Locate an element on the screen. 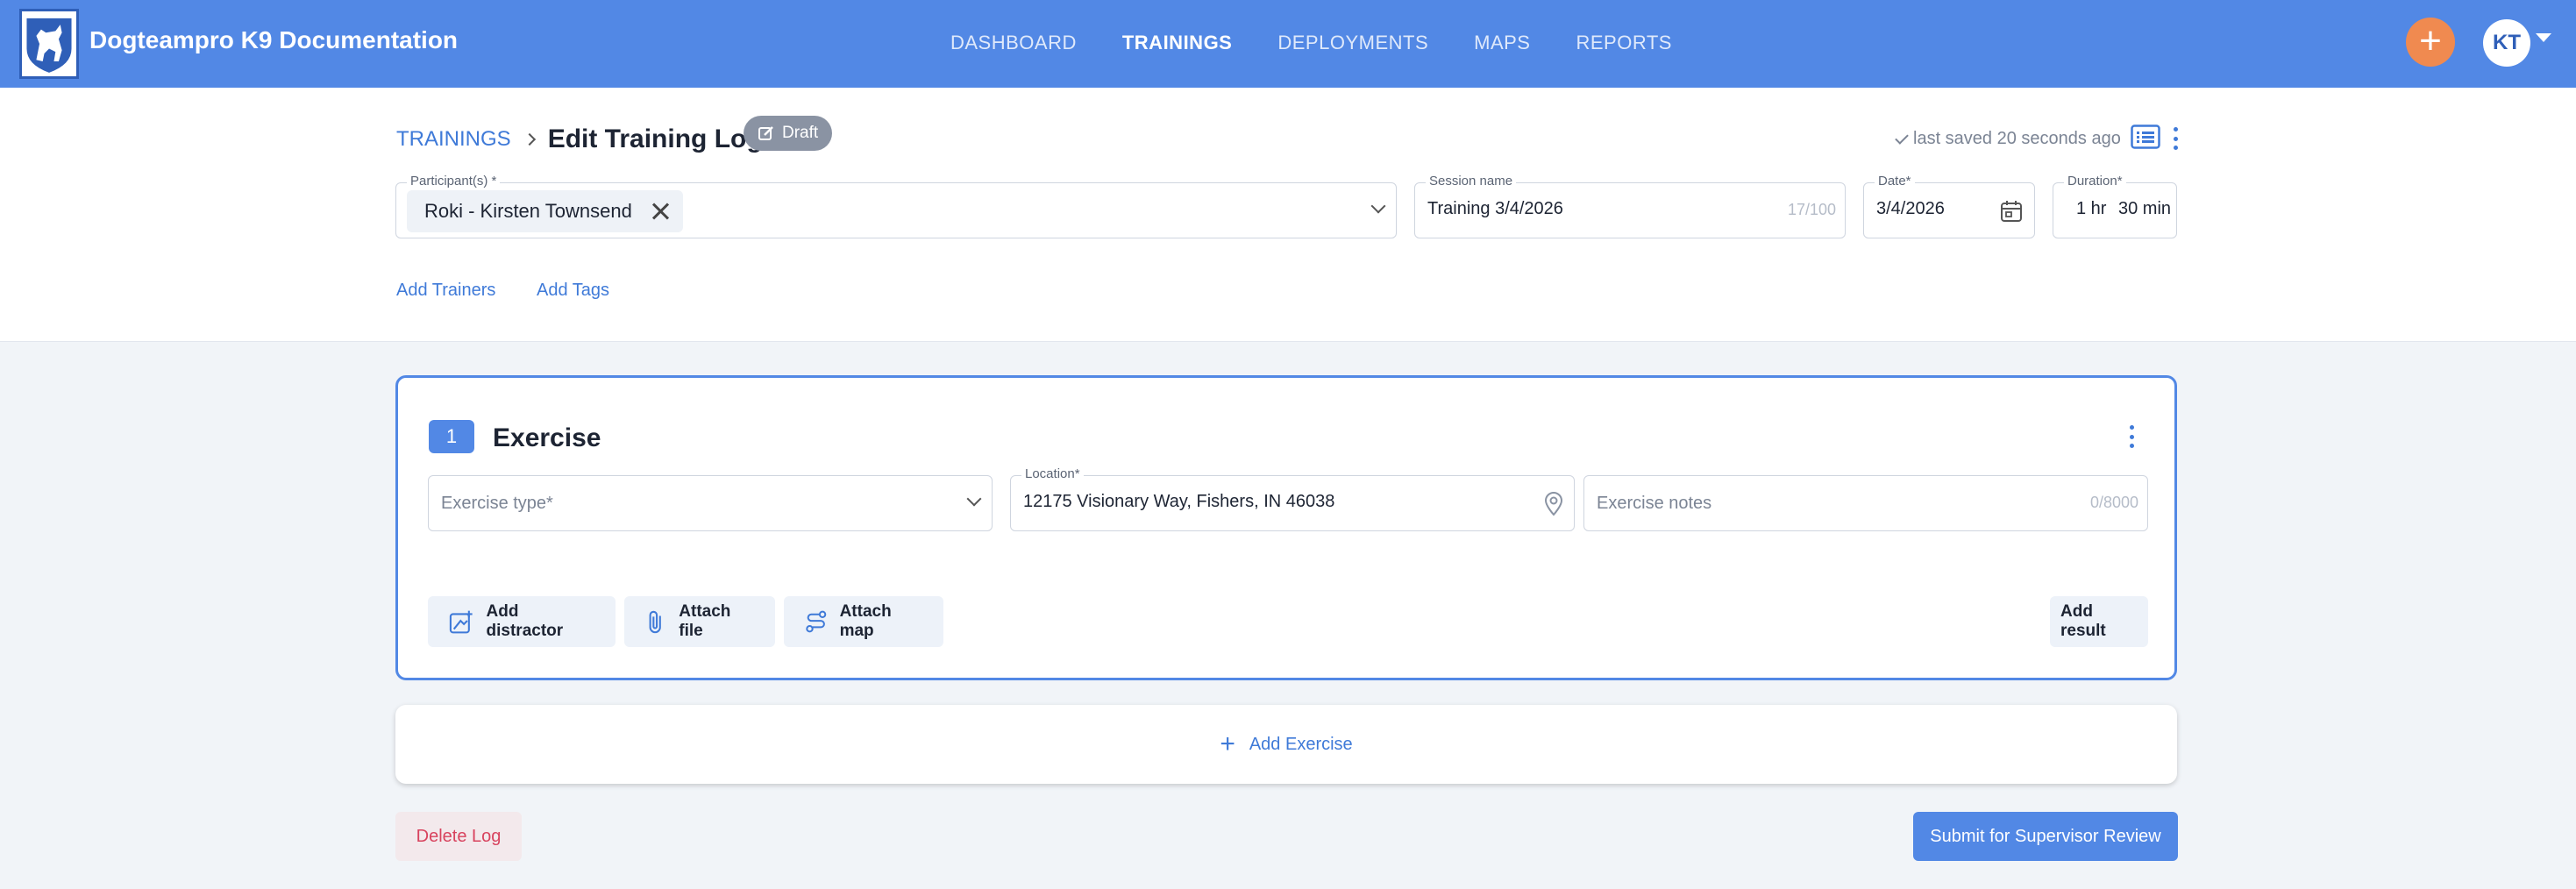 Image resolution: width=2576 pixels, height=889 pixels. attach-file-button: Attach file is located at coordinates (699, 621).